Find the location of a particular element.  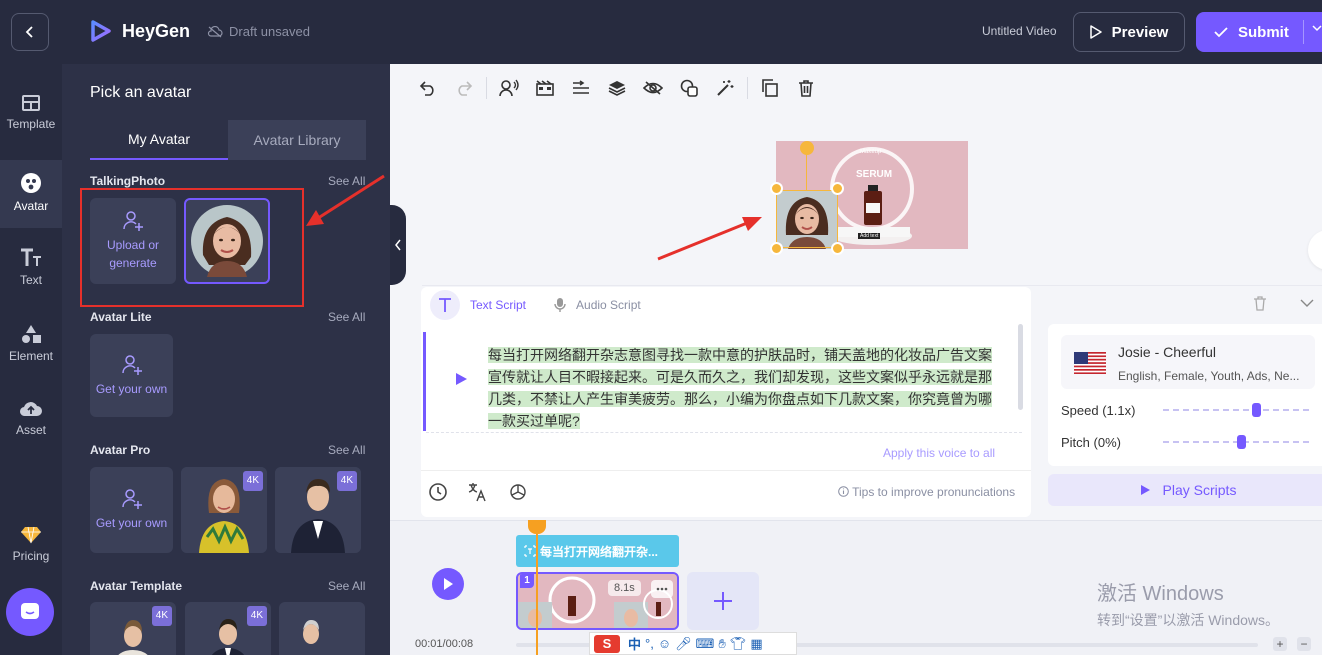

pitch-label: Pitch (0%) is located at coordinates (1091, 442).